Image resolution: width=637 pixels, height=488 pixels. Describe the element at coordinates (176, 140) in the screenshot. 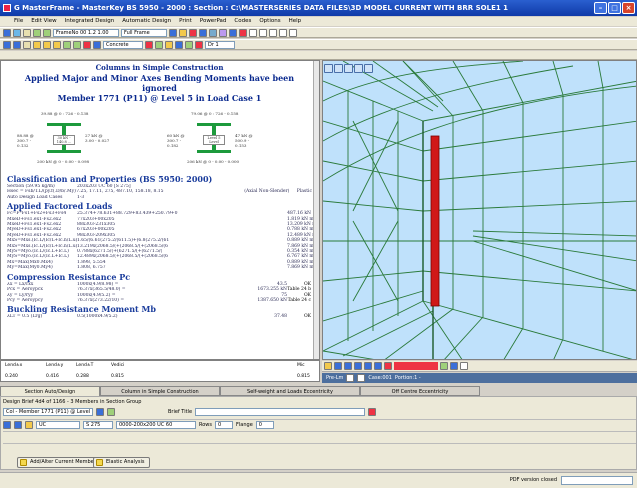

I see `diagram-left-label: 60 kN @ 300.7 - 0.182` at that location.